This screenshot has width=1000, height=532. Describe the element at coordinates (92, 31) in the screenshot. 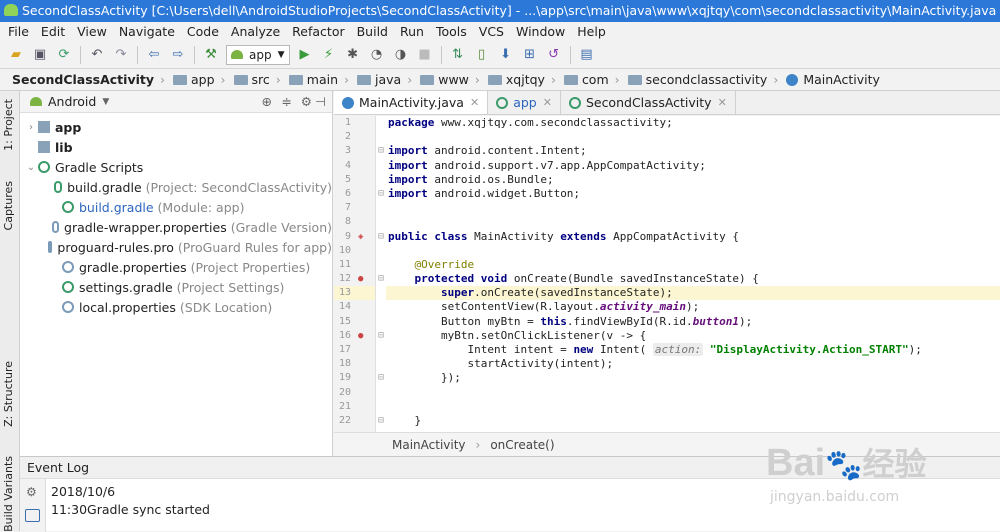

I see `menu-view: View` at that location.